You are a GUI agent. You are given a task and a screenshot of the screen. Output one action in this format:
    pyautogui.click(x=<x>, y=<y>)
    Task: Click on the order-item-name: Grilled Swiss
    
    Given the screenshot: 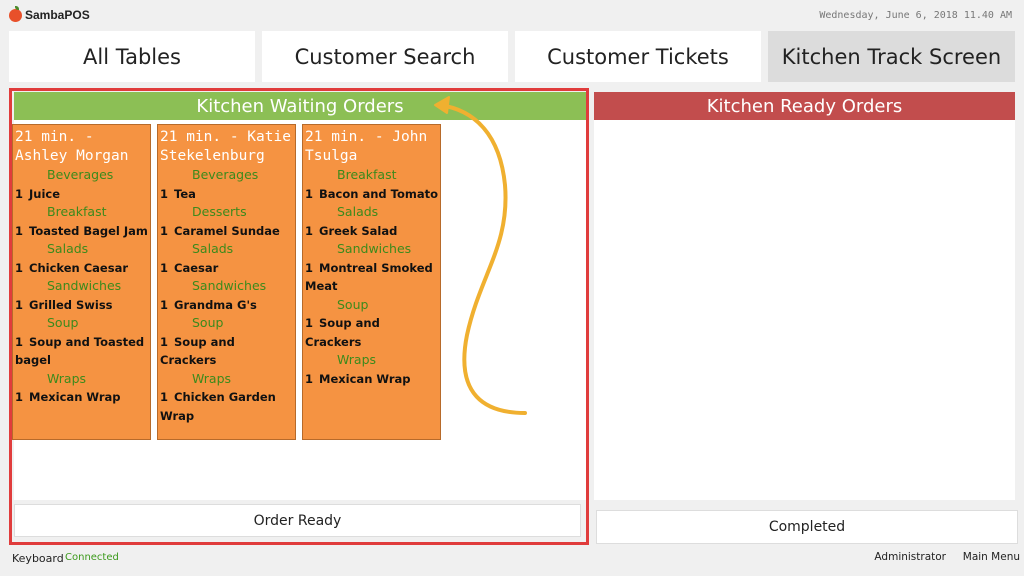 What is the action you would take?
    pyautogui.click(x=71, y=304)
    